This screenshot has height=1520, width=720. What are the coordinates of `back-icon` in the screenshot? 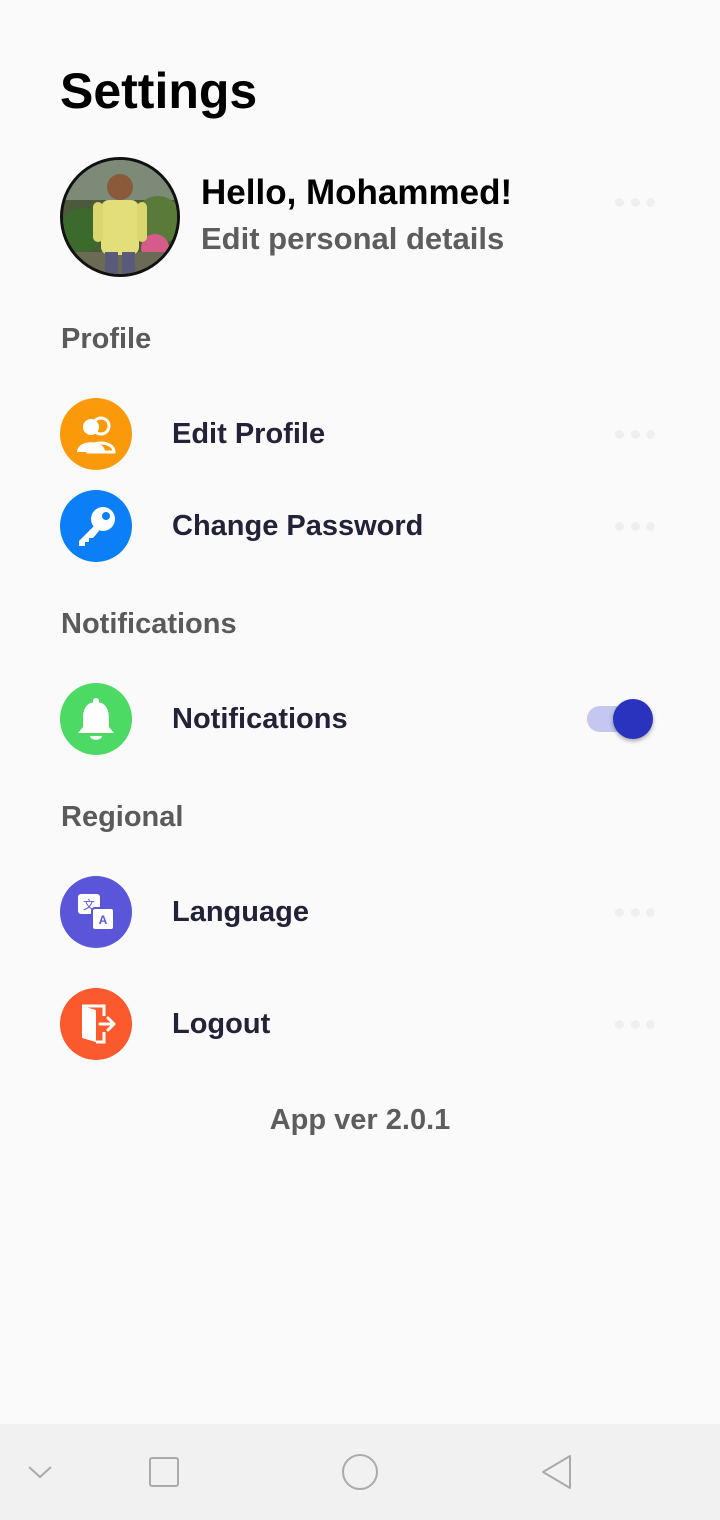 It's located at (556, 1472).